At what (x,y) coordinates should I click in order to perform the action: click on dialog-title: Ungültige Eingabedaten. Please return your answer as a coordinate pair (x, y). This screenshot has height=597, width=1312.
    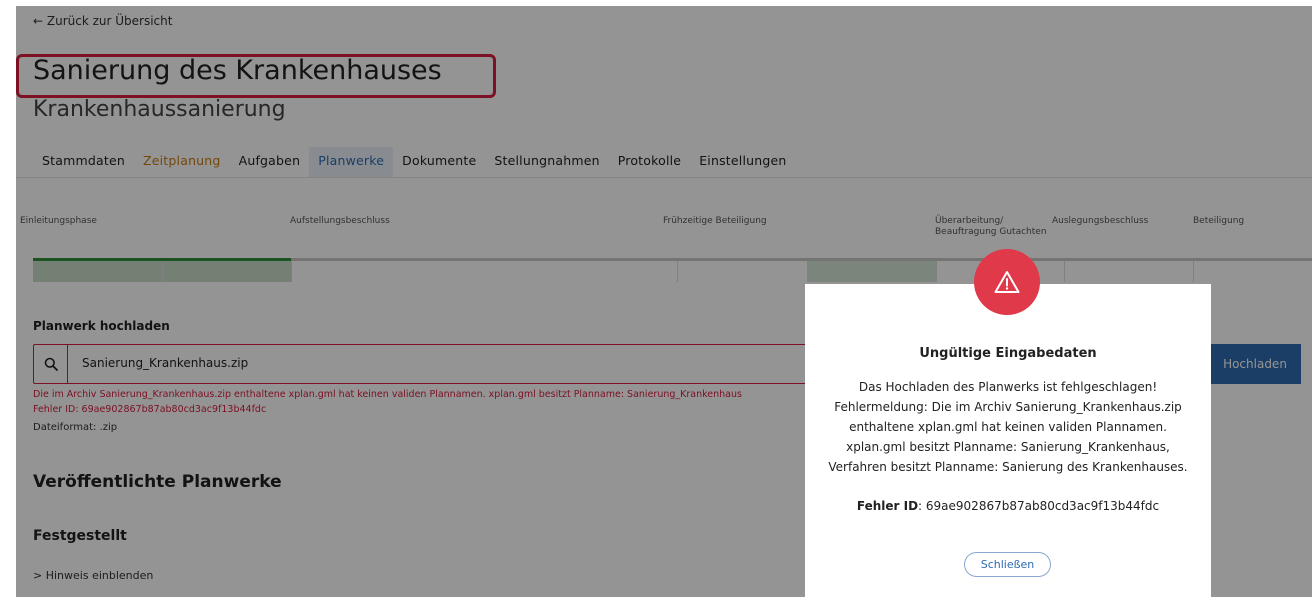
    Looking at the image, I should click on (1008, 353).